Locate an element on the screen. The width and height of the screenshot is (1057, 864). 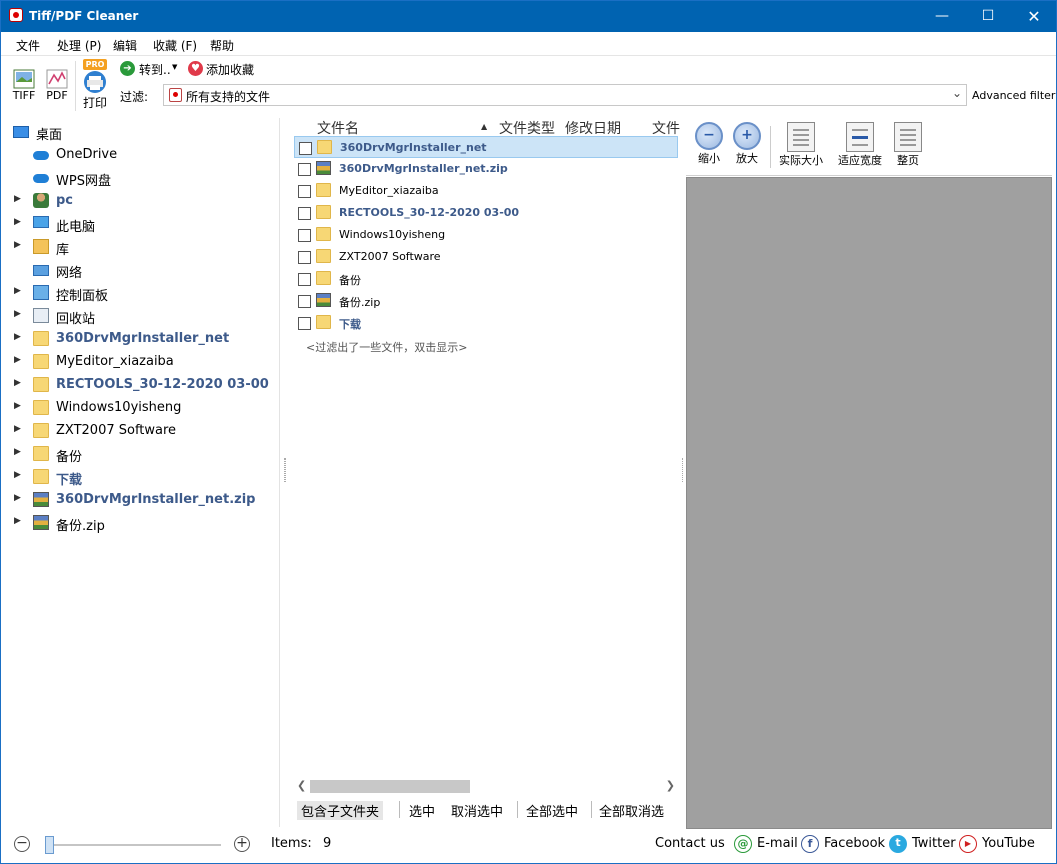
column-type: 文件类型 is located at coordinates (527, 128).